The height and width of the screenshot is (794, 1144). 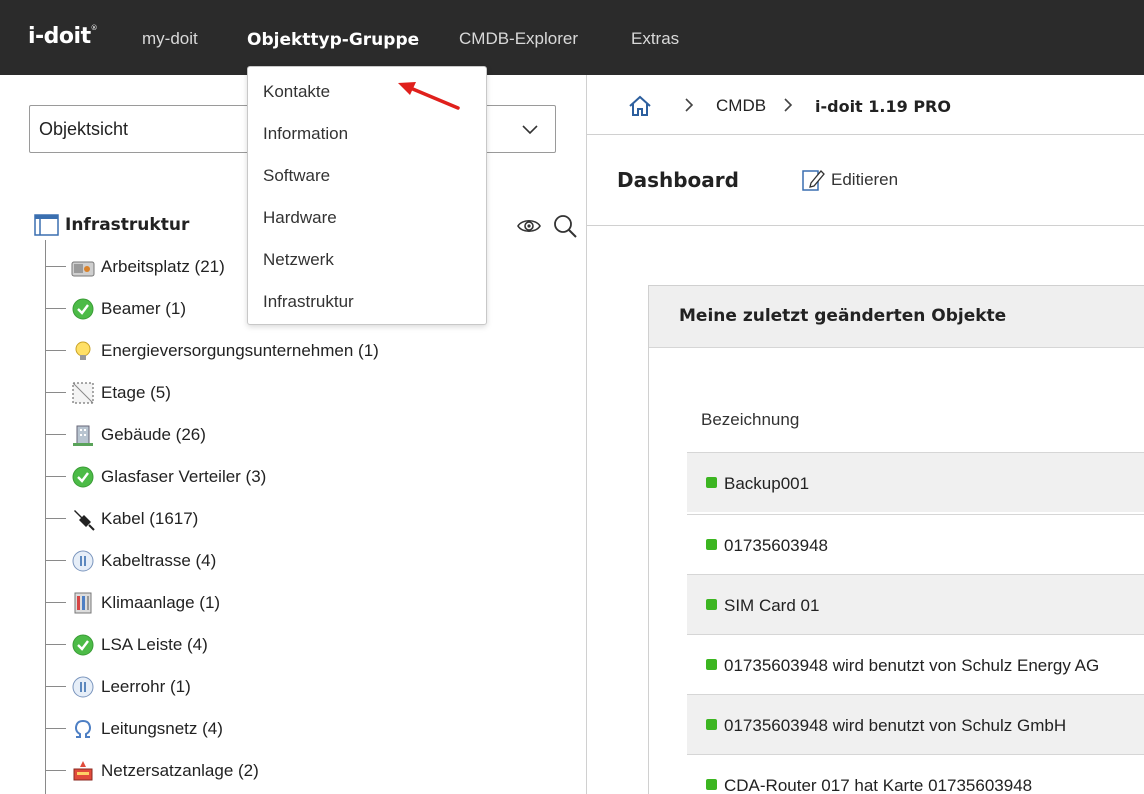 I want to click on tree-item-glasfaser-verteiler: Glasfaser Verteiler (3), so click(x=306, y=477).